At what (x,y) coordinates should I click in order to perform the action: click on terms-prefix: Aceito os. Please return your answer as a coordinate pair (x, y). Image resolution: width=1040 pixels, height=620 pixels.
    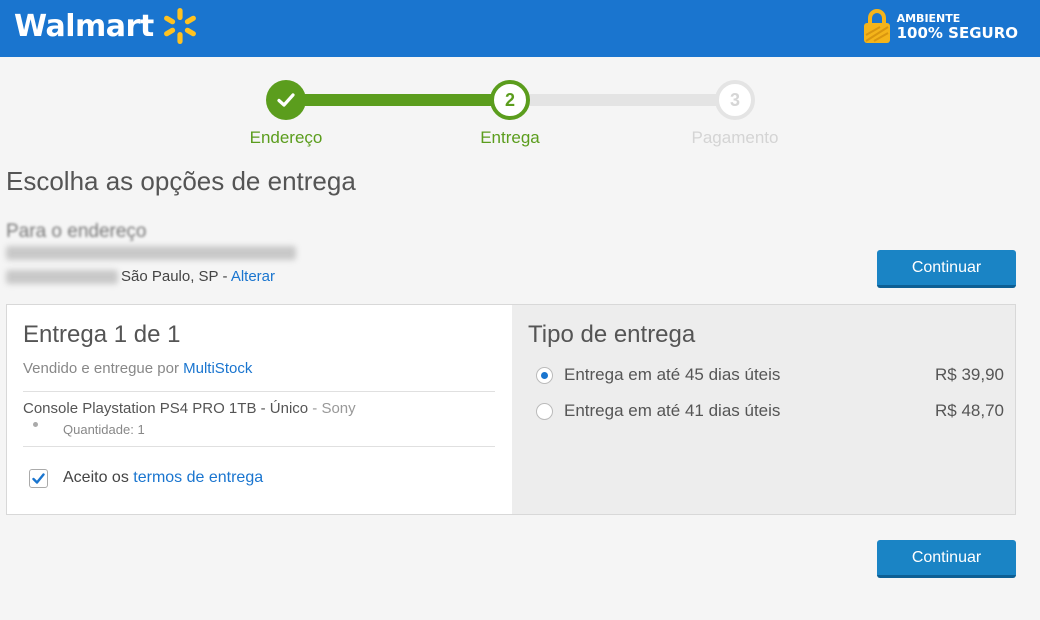
    Looking at the image, I should click on (98, 477).